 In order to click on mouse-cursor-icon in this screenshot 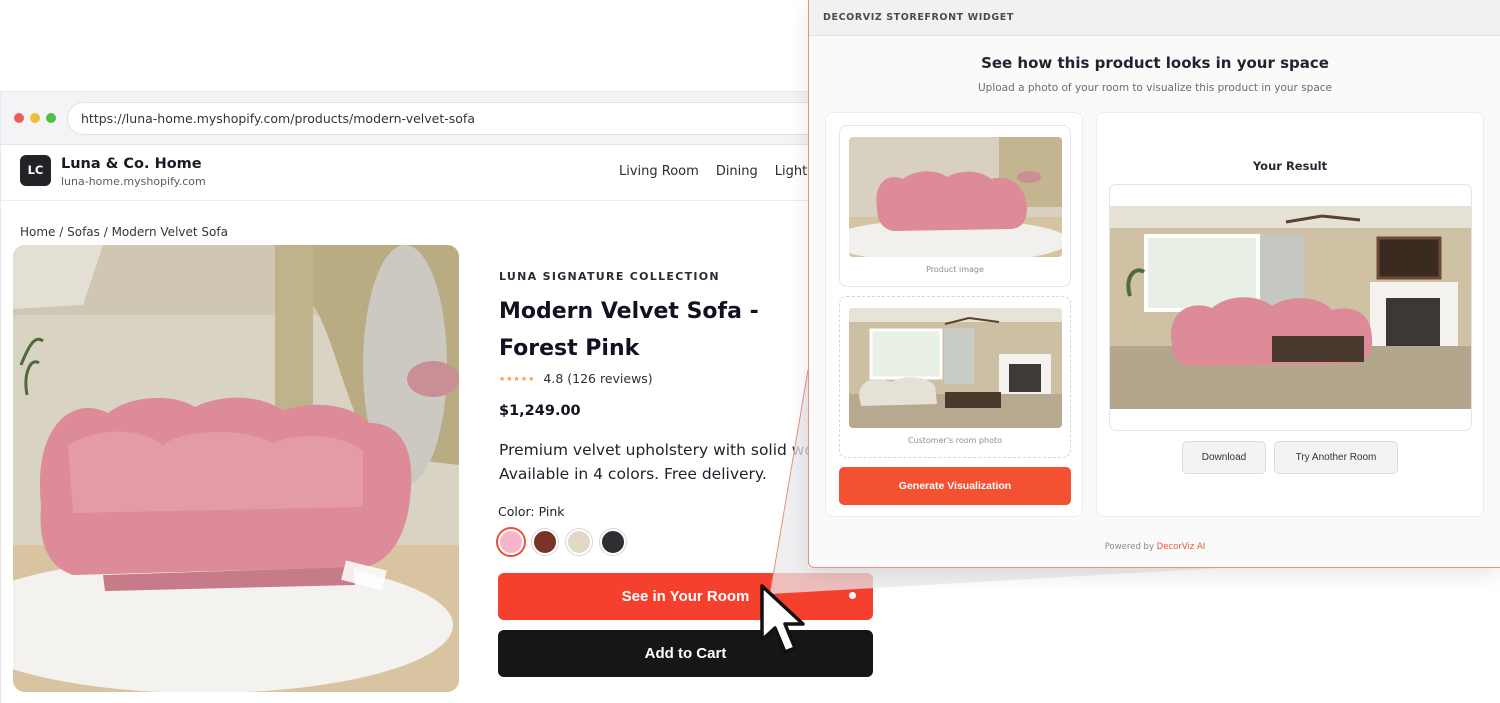, I will do `click(782, 619)`.